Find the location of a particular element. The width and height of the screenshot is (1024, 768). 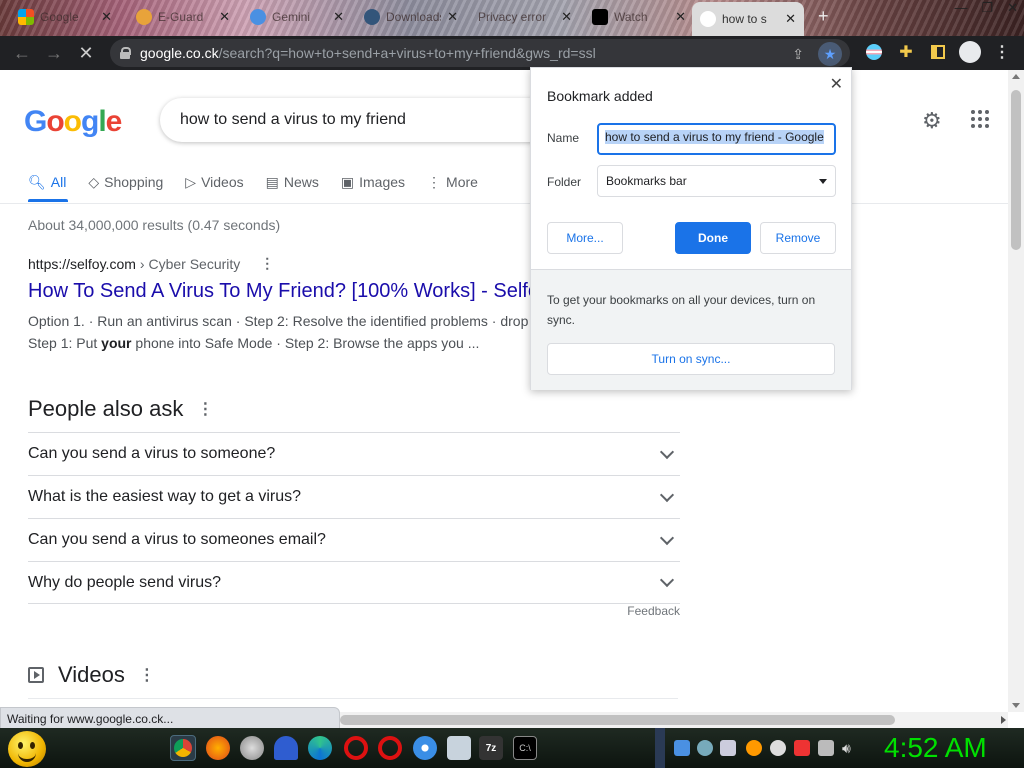

lock-icon is located at coordinates (125, 53).